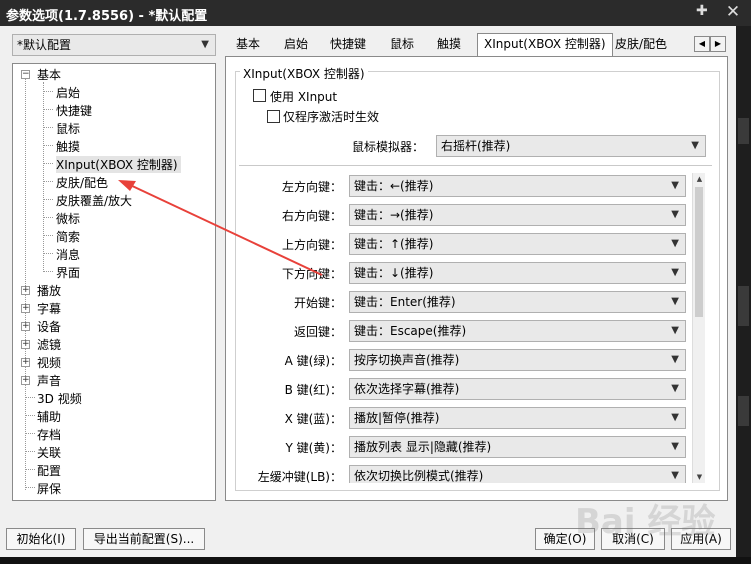  Describe the element at coordinates (220, 228) in the screenshot. I see `annotation-arrow` at that location.